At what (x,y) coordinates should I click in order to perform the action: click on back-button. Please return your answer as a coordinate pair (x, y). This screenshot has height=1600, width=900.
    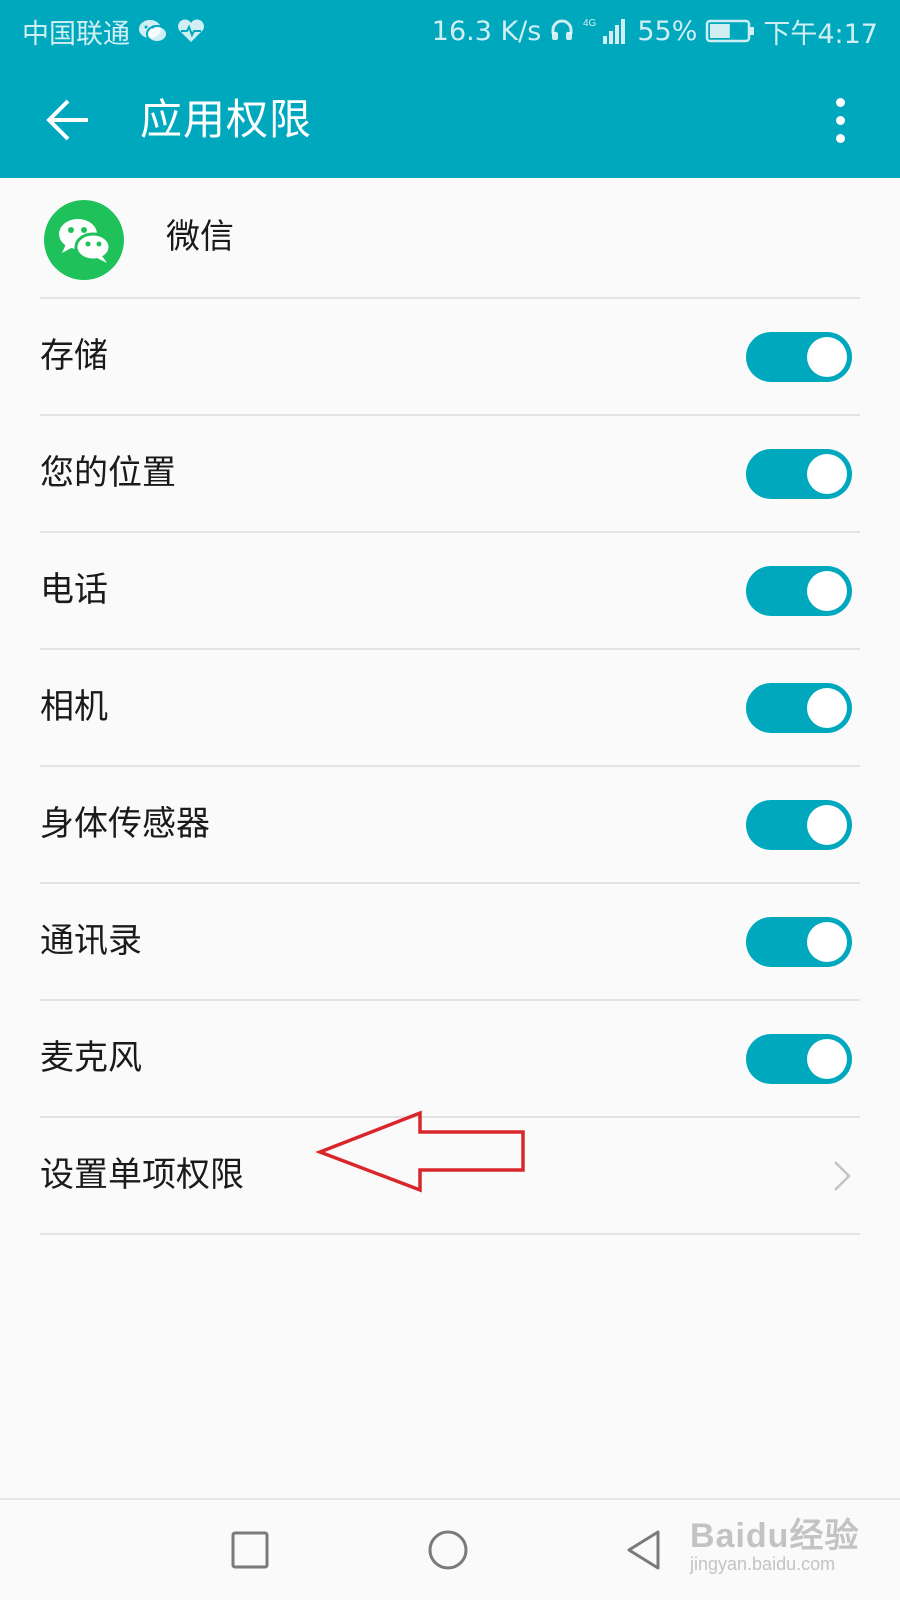
    Looking at the image, I should click on (68, 120).